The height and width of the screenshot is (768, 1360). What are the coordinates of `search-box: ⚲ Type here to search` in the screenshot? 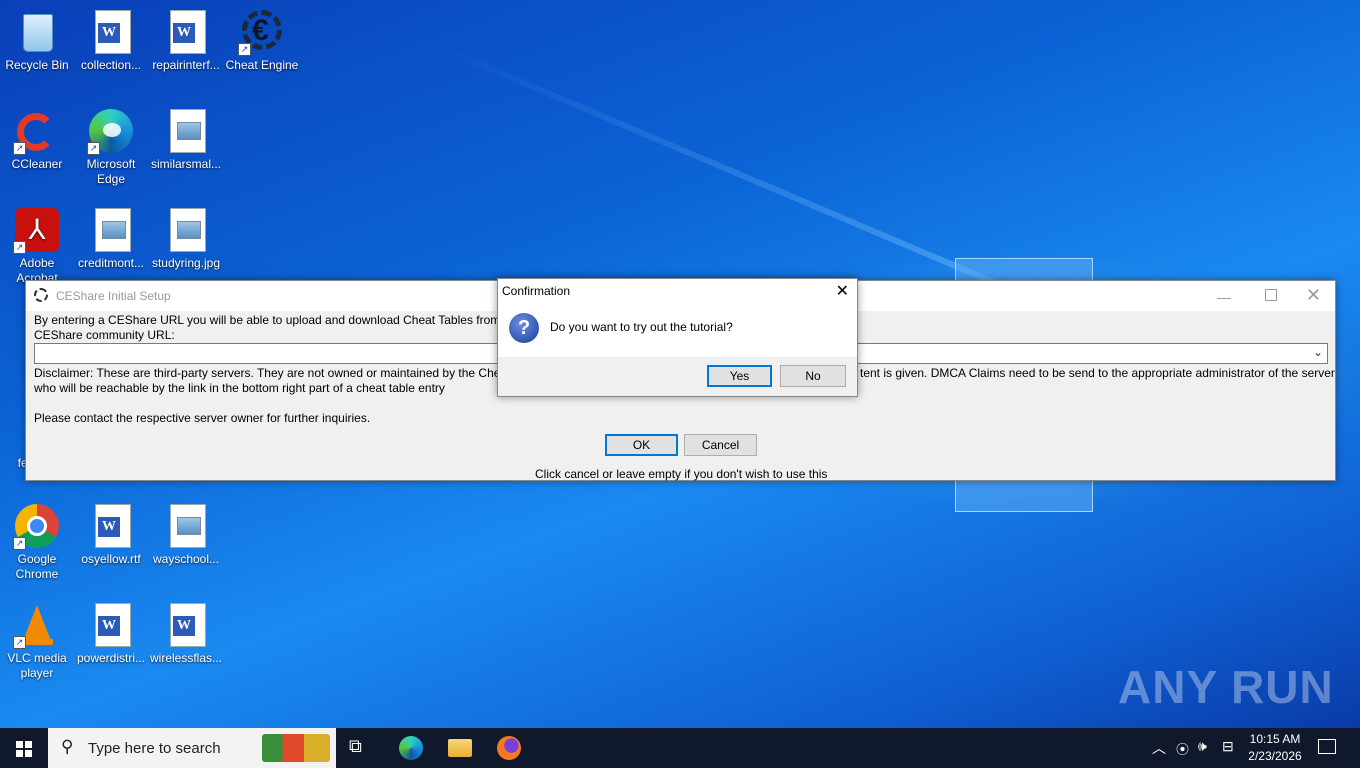 It's located at (192, 748).